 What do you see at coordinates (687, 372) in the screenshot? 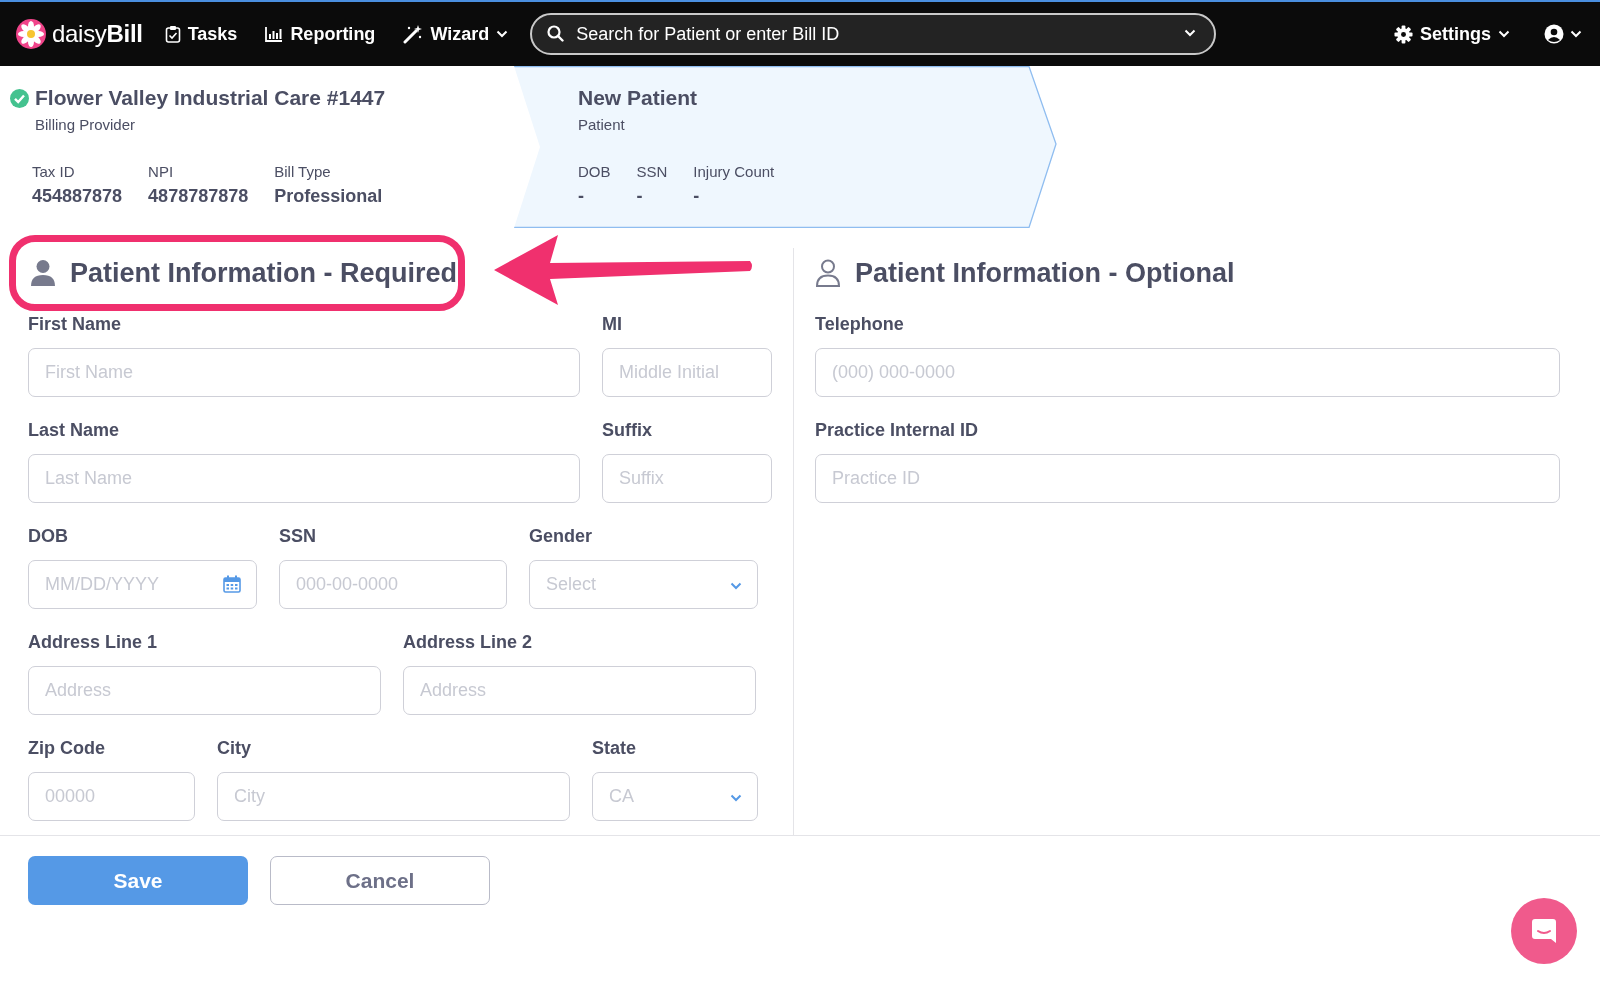
I see `input-field: Middle Initial` at bounding box center [687, 372].